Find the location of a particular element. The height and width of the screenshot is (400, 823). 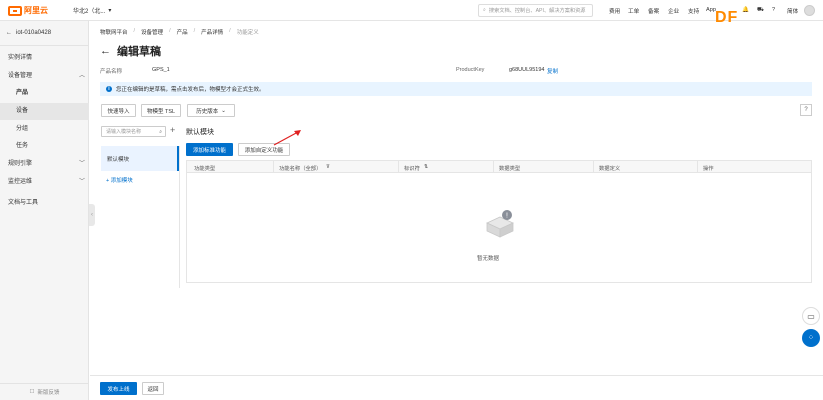

table-header: 功能类型 功能名称（全部） ⊽ 标识符 ⇅ 数据类型 数据定义 操作 is located at coordinates (499, 167).